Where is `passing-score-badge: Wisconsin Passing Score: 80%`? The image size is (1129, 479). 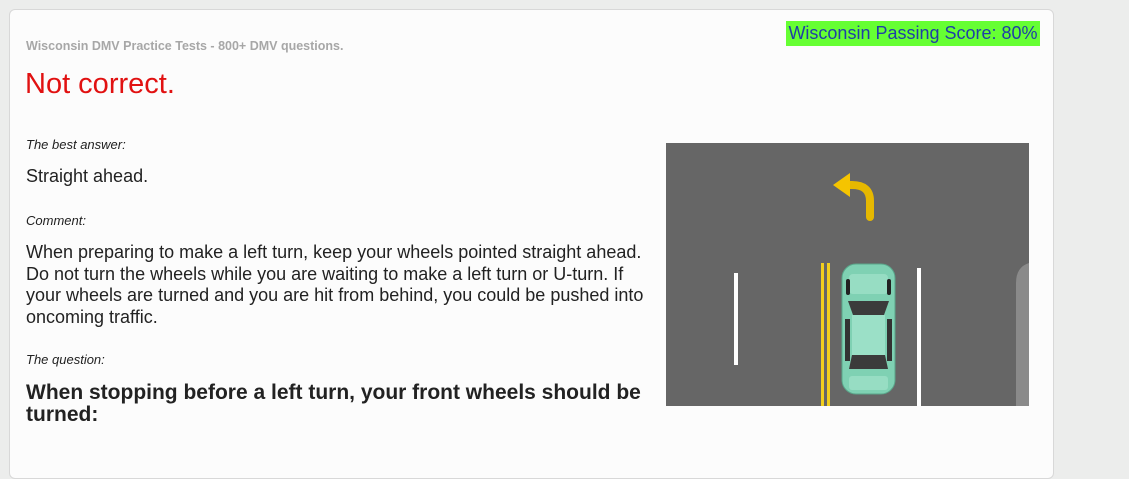 passing-score-badge: Wisconsin Passing Score: 80% is located at coordinates (913, 33).